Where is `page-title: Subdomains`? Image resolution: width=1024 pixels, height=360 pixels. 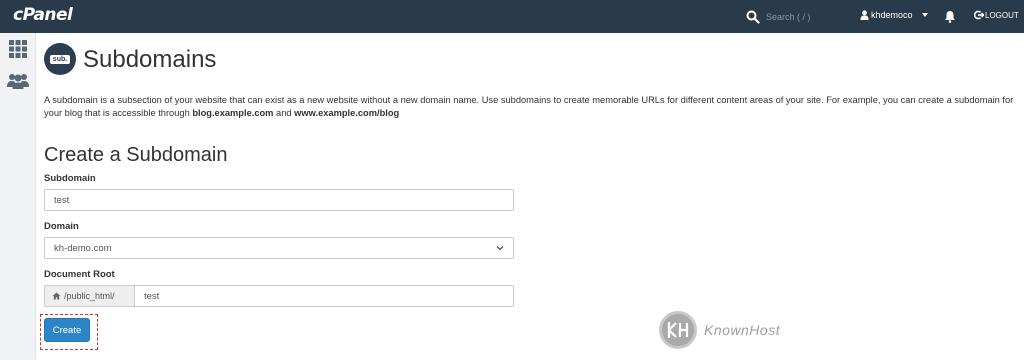
page-title: Subdomains is located at coordinates (150, 59).